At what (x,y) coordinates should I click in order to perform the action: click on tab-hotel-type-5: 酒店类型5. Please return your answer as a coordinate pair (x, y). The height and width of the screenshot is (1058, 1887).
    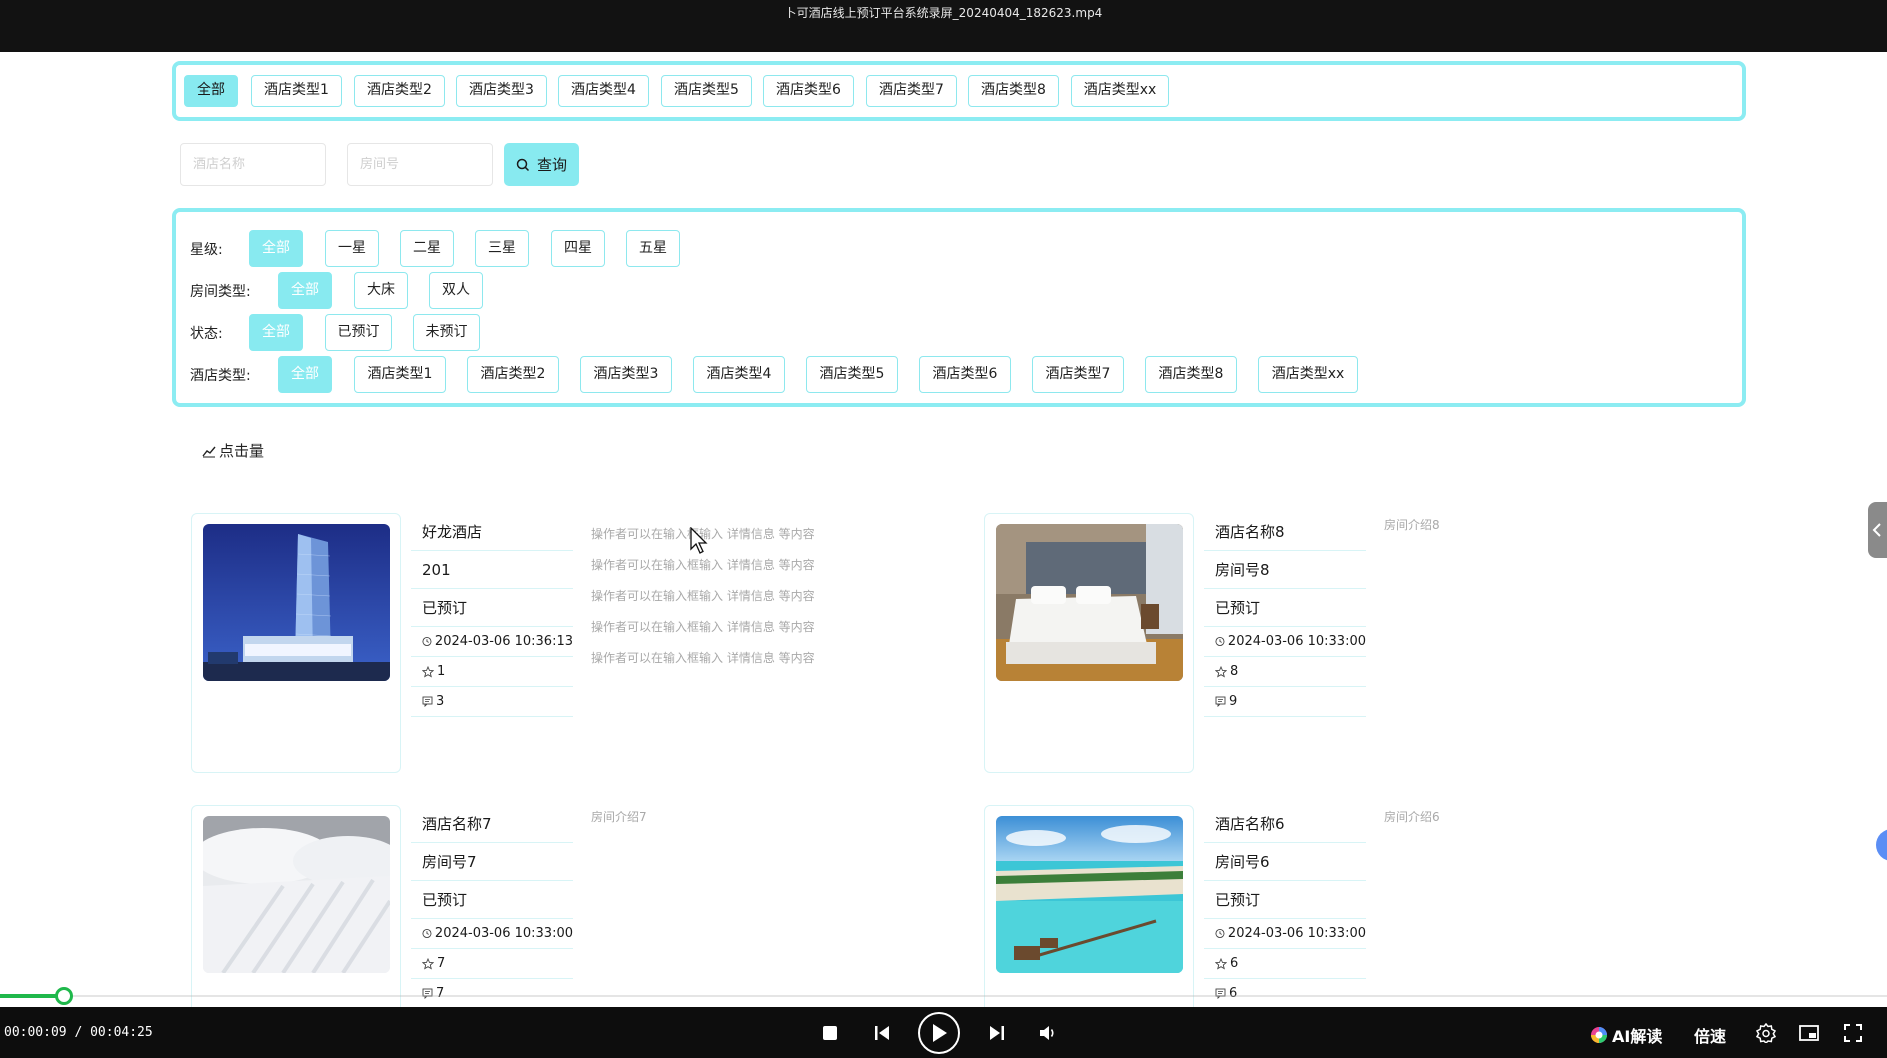
    Looking at the image, I should click on (706, 91).